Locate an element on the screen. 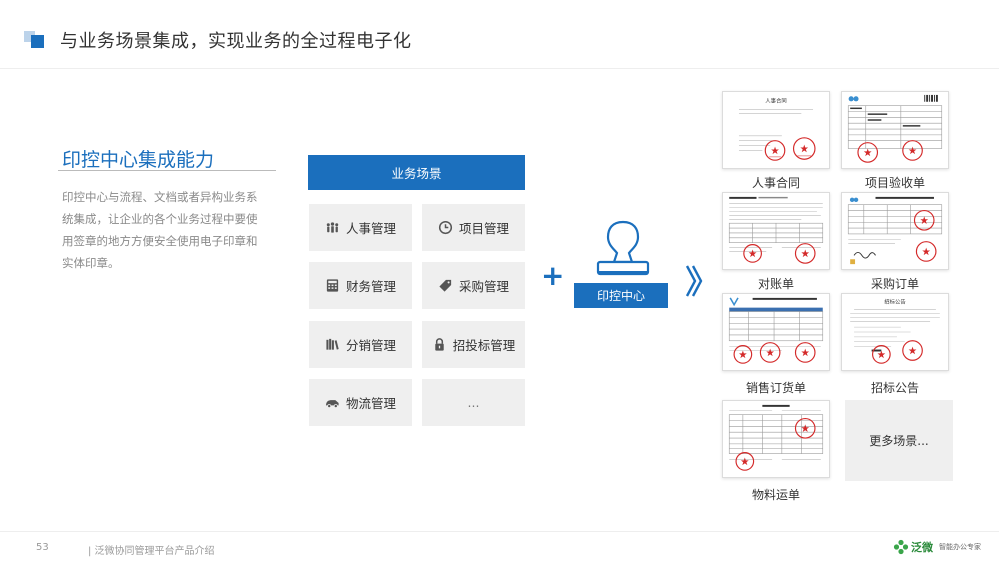  scene-item-label: 物流管理 is located at coordinates (370, 403).